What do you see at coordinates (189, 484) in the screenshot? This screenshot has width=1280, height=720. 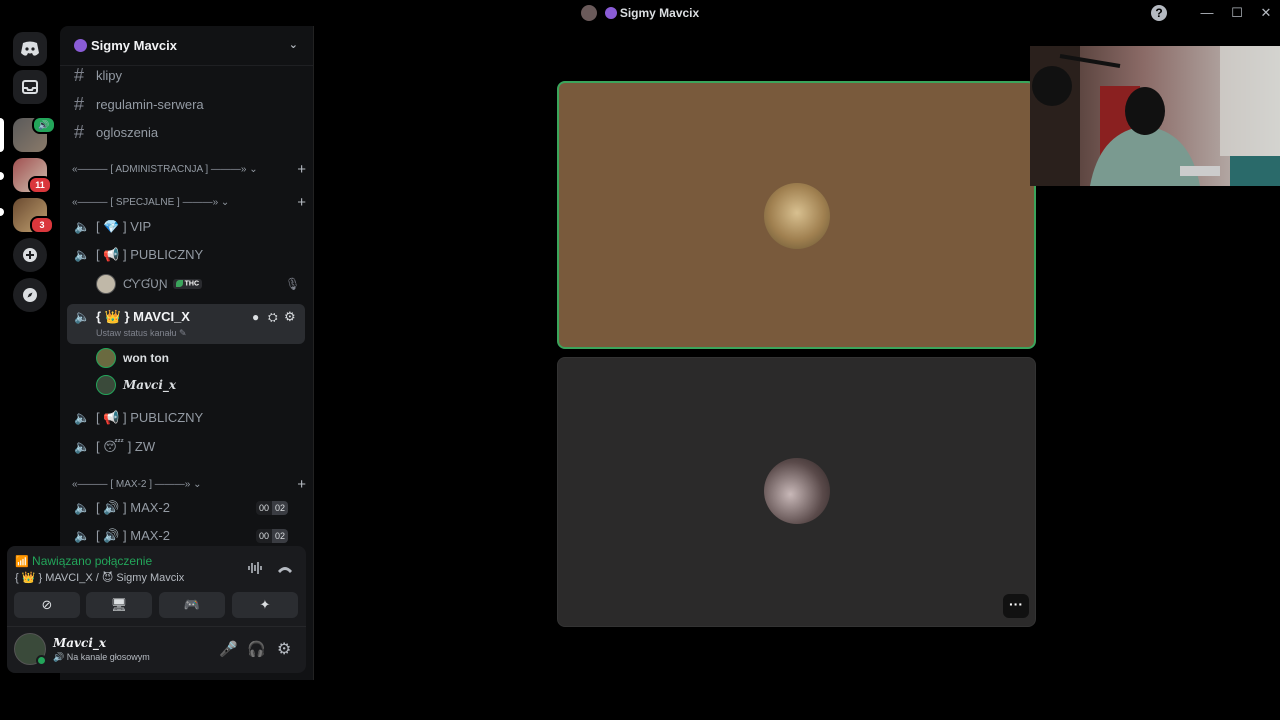 I see `category-max-2: «——— [ MAX-2 ] ———» ⌄ +` at bounding box center [189, 484].